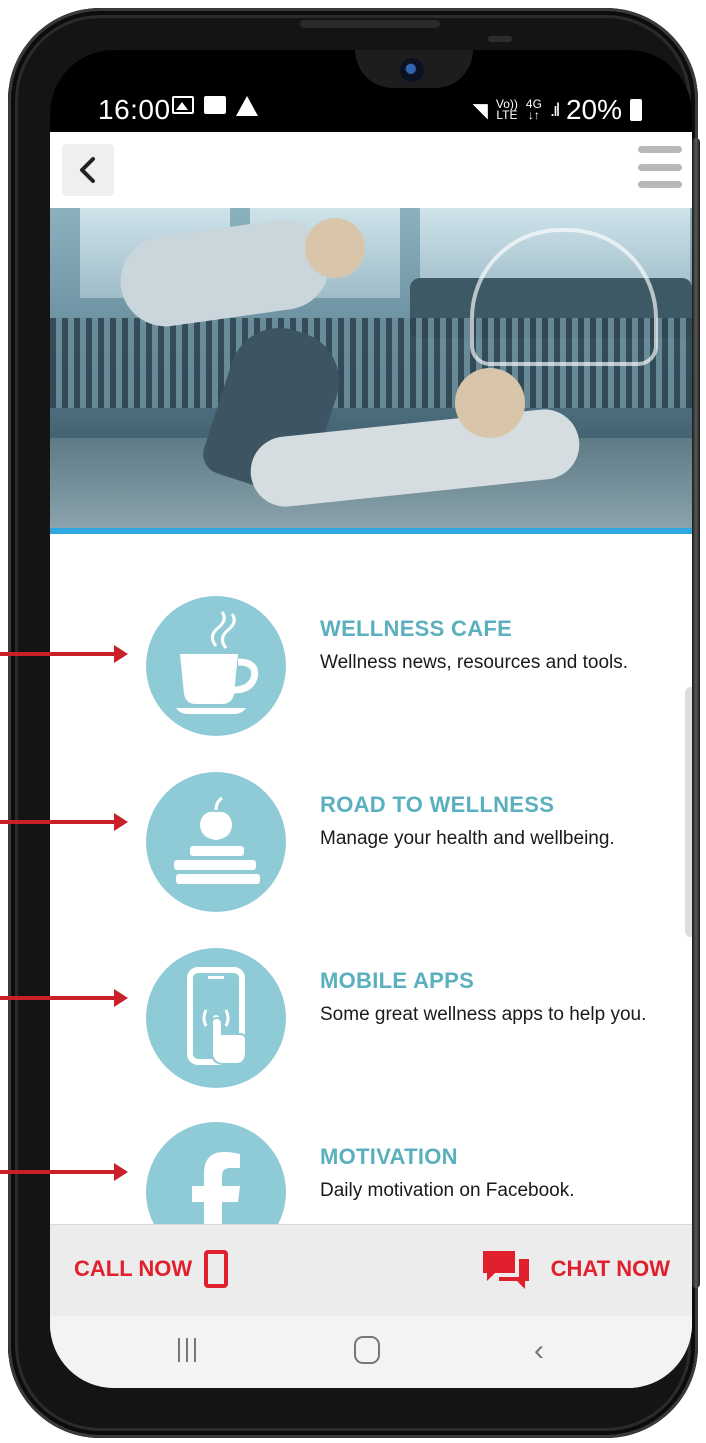 Image resolution: width=706 pixels, height=1443 pixels. What do you see at coordinates (216, 666) in the screenshot?
I see `coffee-cup-icon` at bounding box center [216, 666].